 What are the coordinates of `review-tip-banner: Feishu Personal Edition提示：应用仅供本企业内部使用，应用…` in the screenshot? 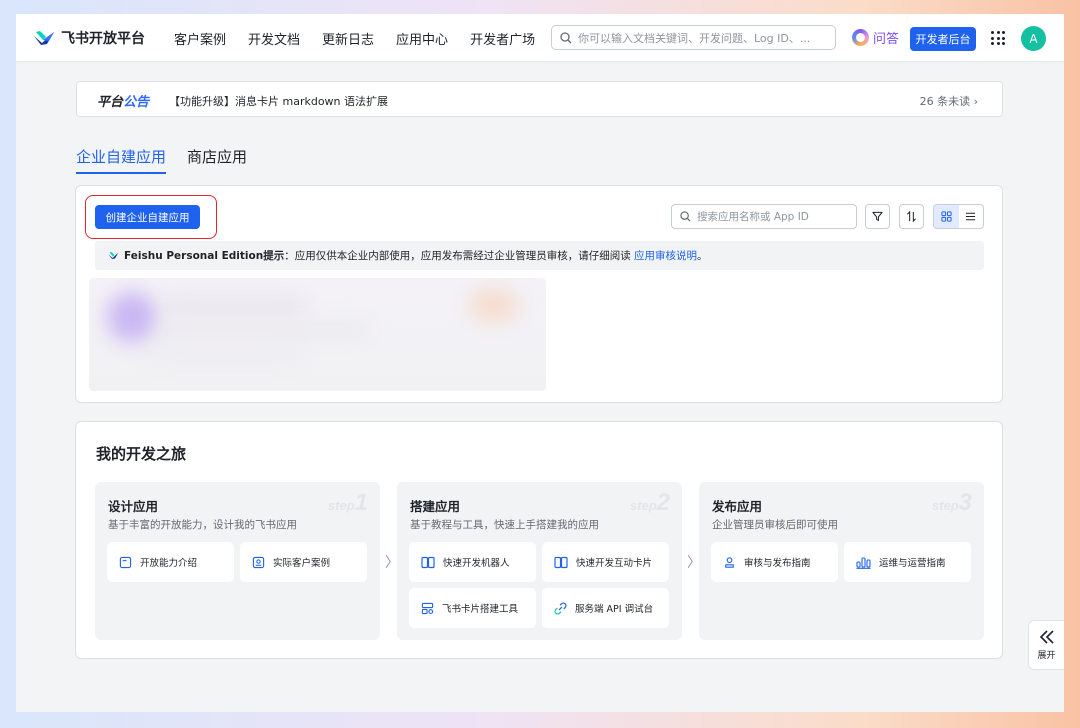 It's located at (539, 255).